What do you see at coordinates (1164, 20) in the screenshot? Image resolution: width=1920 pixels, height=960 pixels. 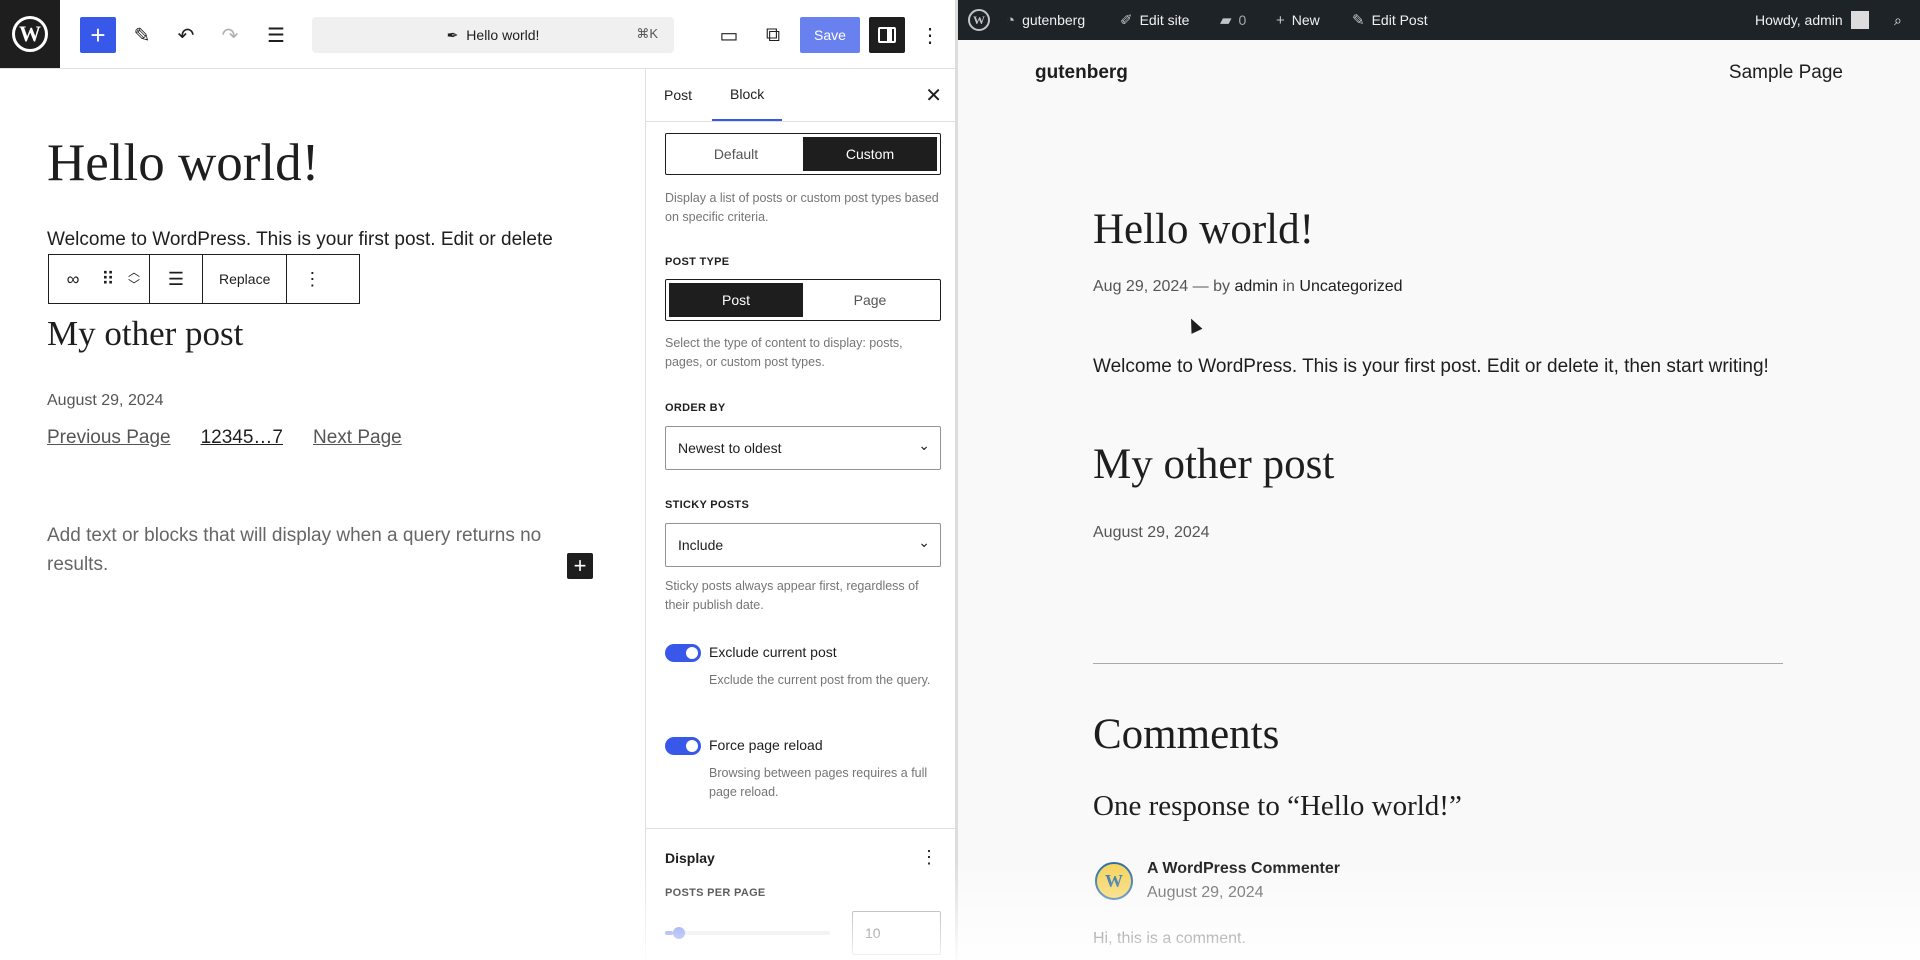 I see `admin-bar-edit-site-label: Edit site` at bounding box center [1164, 20].